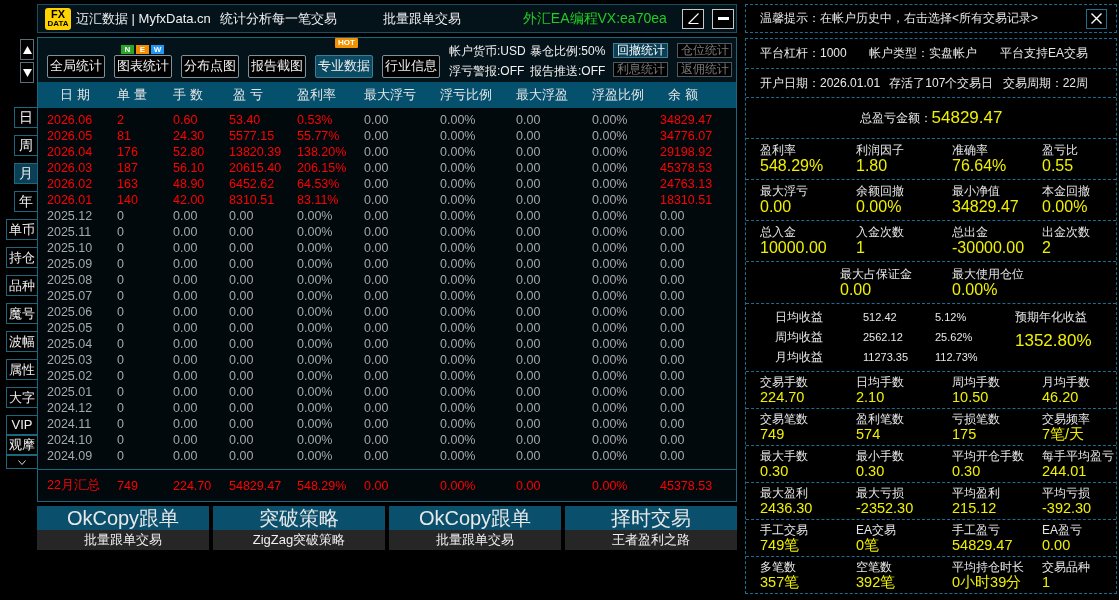 The height and width of the screenshot is (600, 1119). What do you see at coordinates (1066, 232) in the screenshot?
I see `metric-label: 出金次数` at bounding box center [1066, 232].